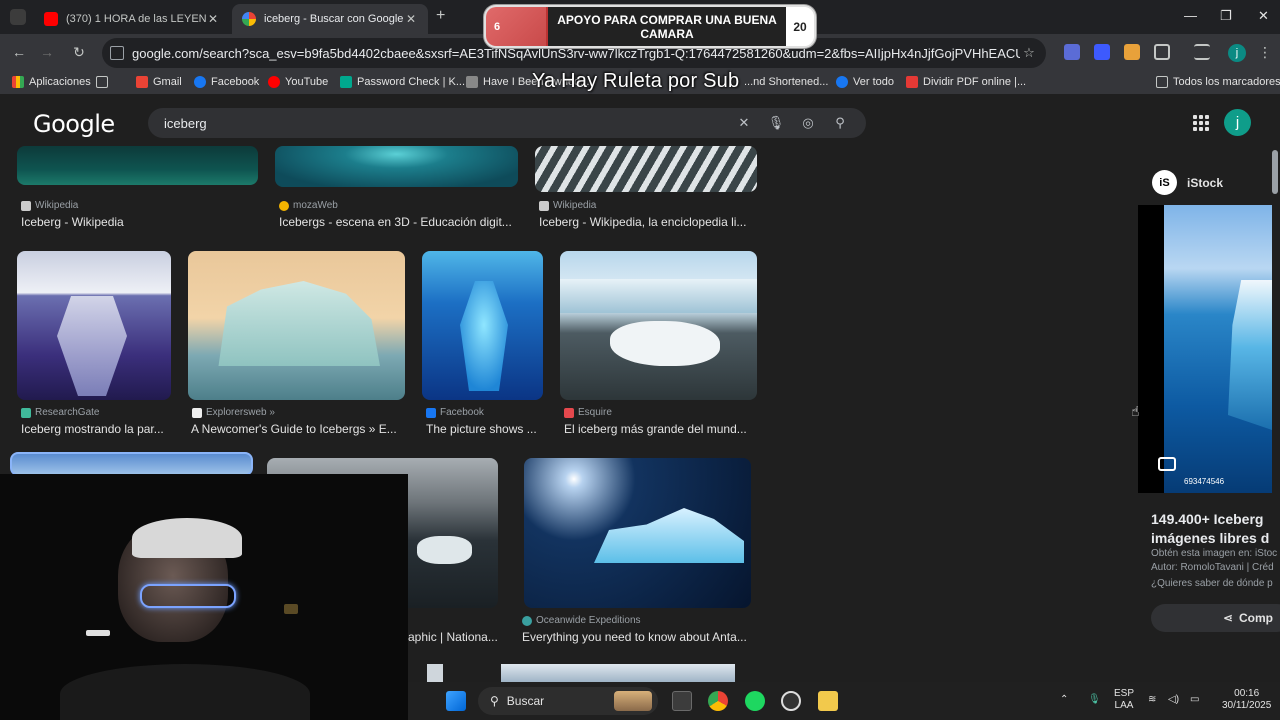 The image size is (1280, 720). Describe the element at coordinates (808, 123) in the screenshot. I see `lens-icon: ◎` at that location.